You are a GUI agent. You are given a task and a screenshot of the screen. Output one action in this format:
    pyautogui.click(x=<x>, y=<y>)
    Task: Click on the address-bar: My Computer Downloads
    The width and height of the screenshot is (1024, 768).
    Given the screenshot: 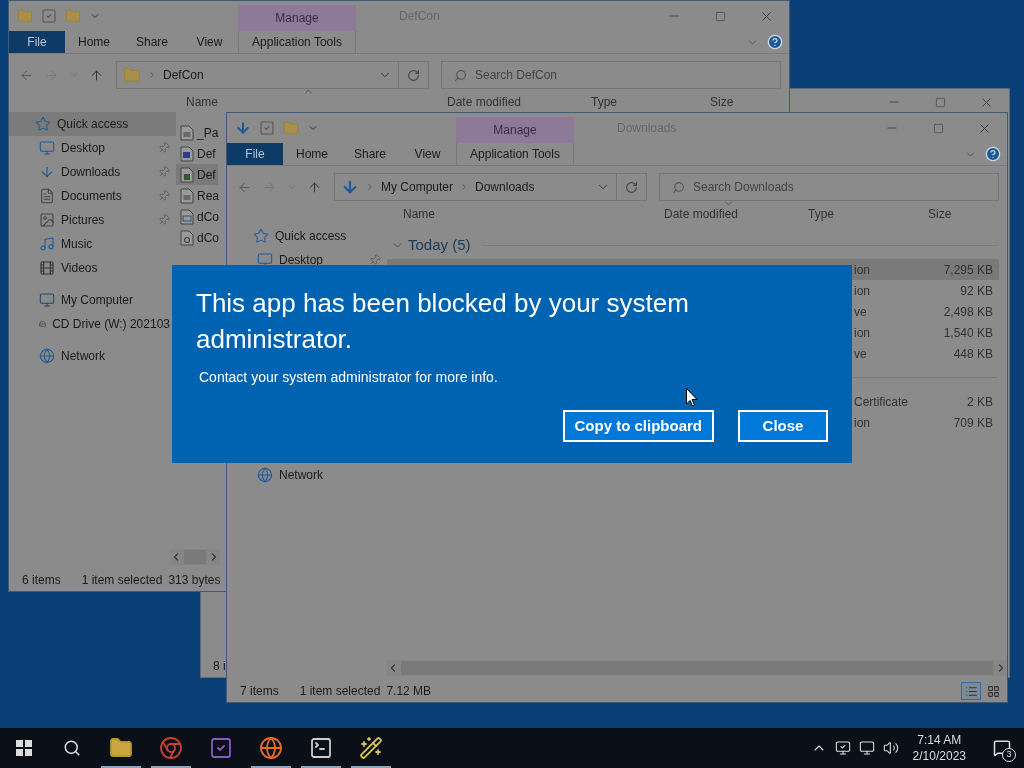 What is the action you would take?
    pyautogui.click(x=475, y=187)
    